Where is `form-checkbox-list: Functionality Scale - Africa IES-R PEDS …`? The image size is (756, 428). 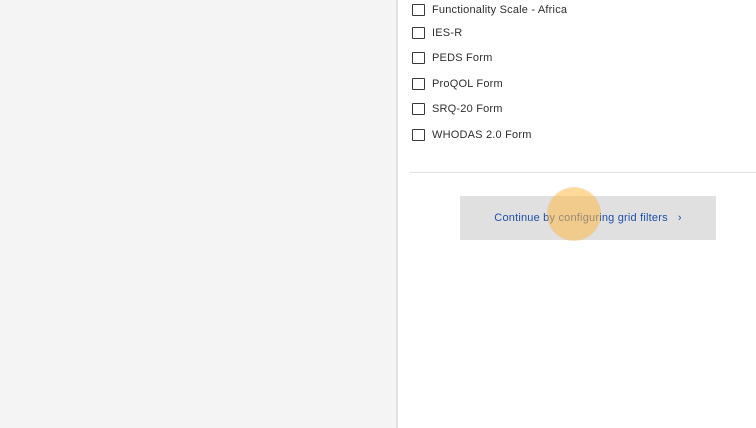
form-checkbox-list: Functionality Scale - Africa IES-R PEDS … is located at coordinates (489, 74).